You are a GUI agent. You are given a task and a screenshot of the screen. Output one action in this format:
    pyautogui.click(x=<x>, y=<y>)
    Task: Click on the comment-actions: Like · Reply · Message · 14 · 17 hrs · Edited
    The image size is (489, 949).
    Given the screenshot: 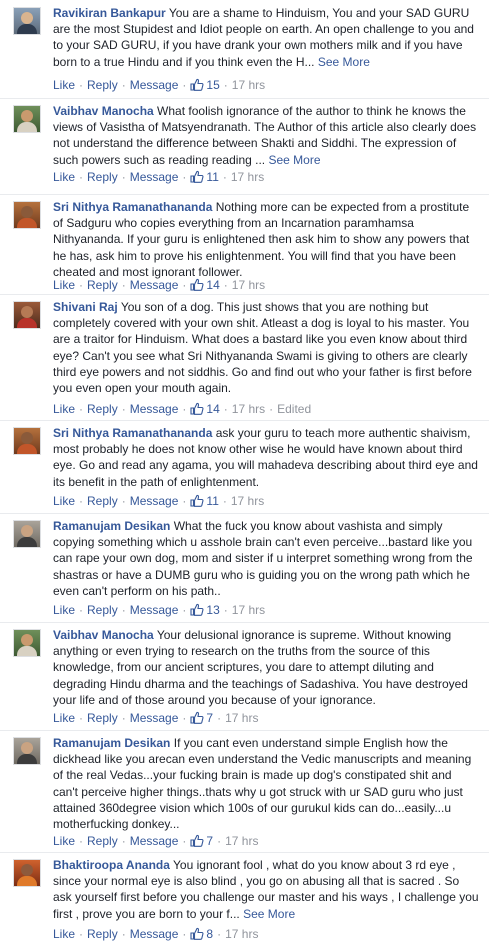 What is the action you would take?
    pyautogui.click(x=182, y=409)
    